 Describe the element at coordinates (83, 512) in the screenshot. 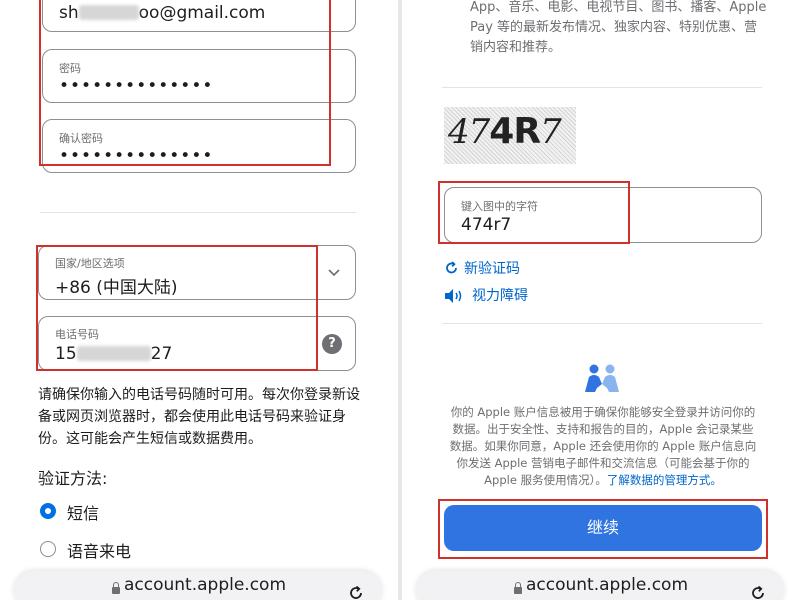

I see `radio-sms-label: 短信` at that location.